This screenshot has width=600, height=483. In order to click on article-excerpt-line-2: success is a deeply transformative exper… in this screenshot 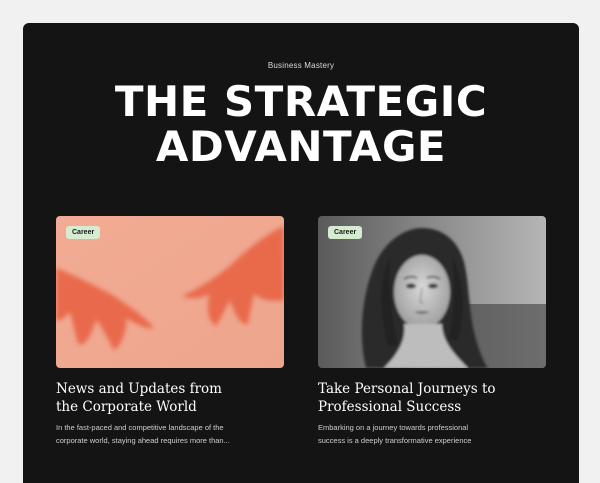, I will do `click(395, 440)`.